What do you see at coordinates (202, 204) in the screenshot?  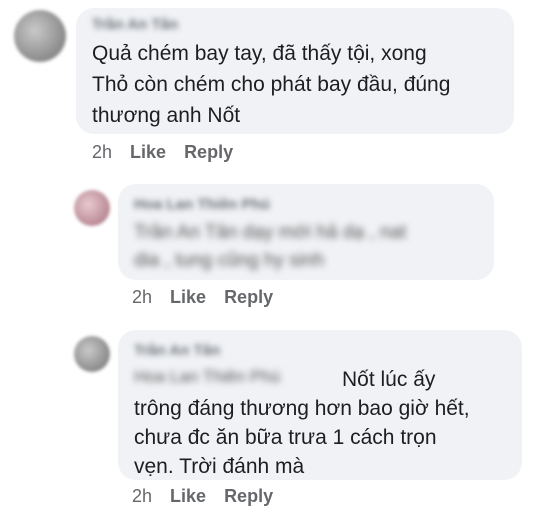 I see `comment-author: Hoa Lan Thiên Phú` at bounding box center [202, 204].